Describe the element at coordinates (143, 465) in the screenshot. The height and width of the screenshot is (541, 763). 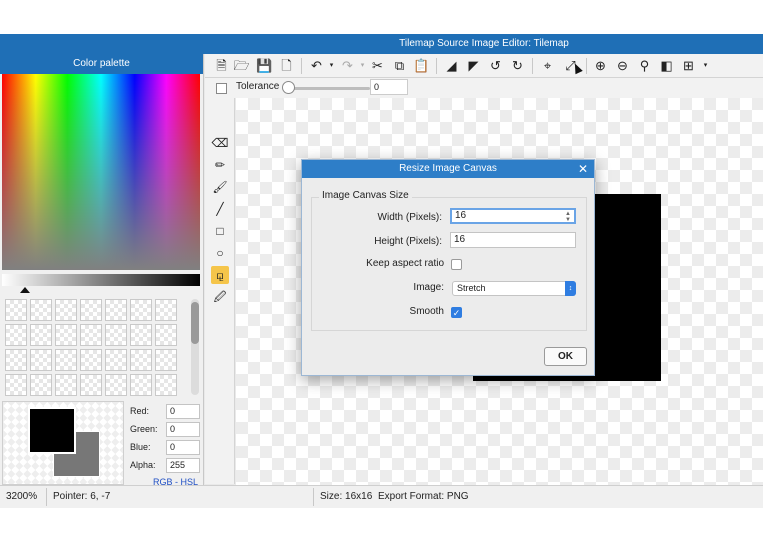
I see `alpha-label: Alpha:` at that location.